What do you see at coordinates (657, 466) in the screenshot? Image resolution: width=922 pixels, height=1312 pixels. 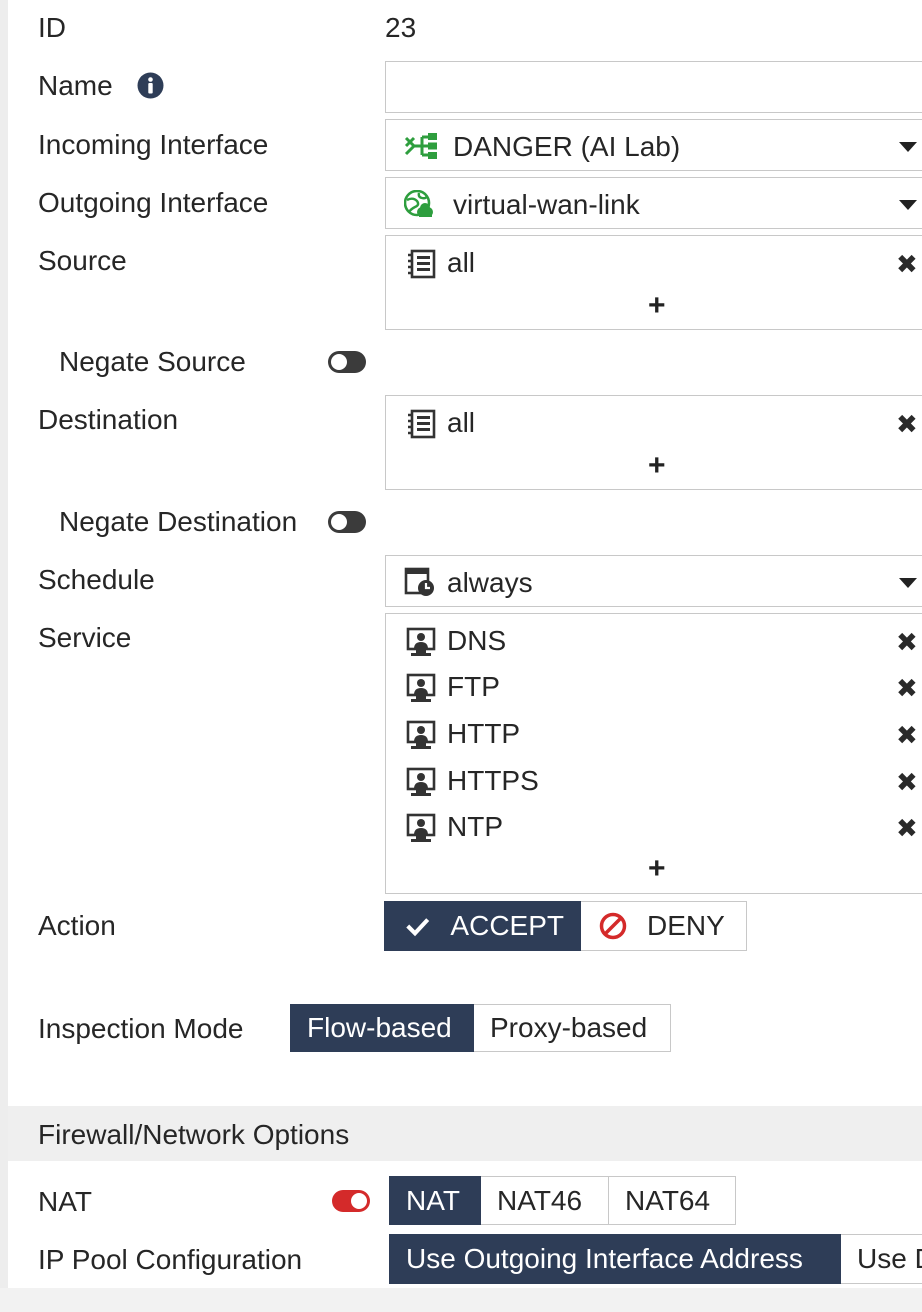 I see `add-destination-button: +` at bounding box center [657, 466].